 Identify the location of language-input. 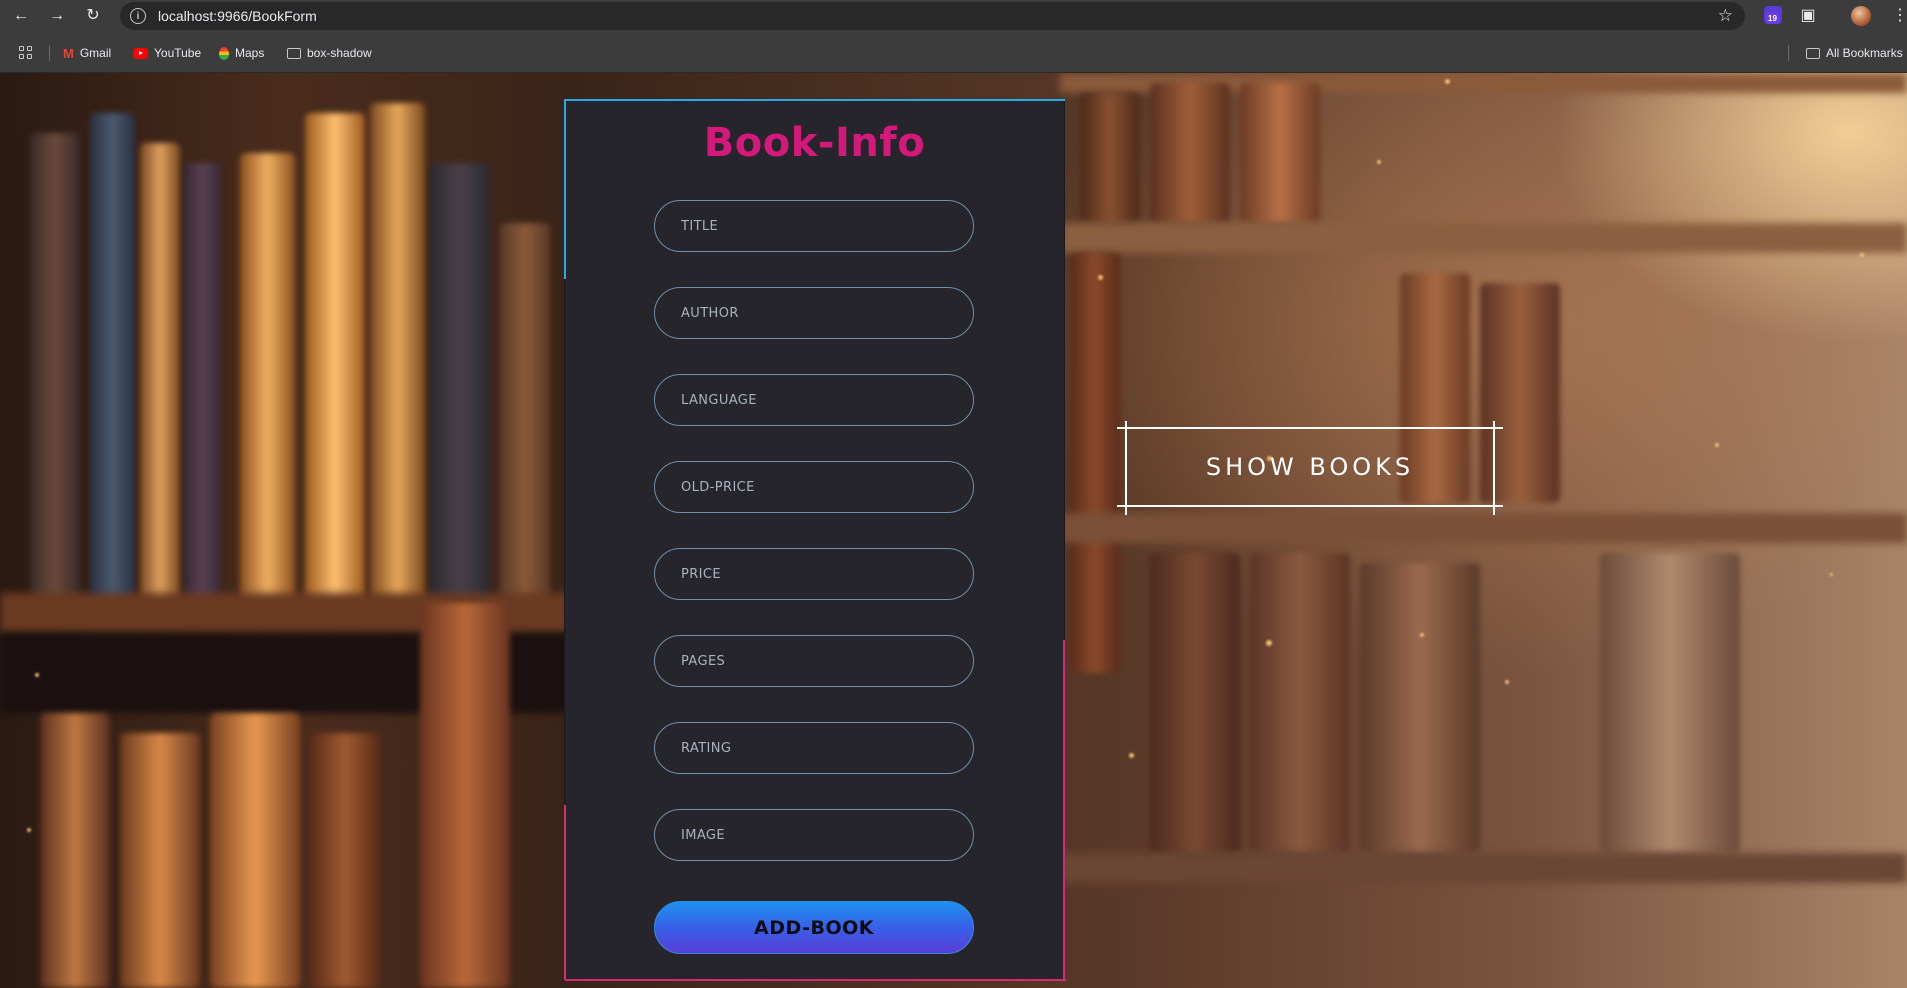
(814, 400).